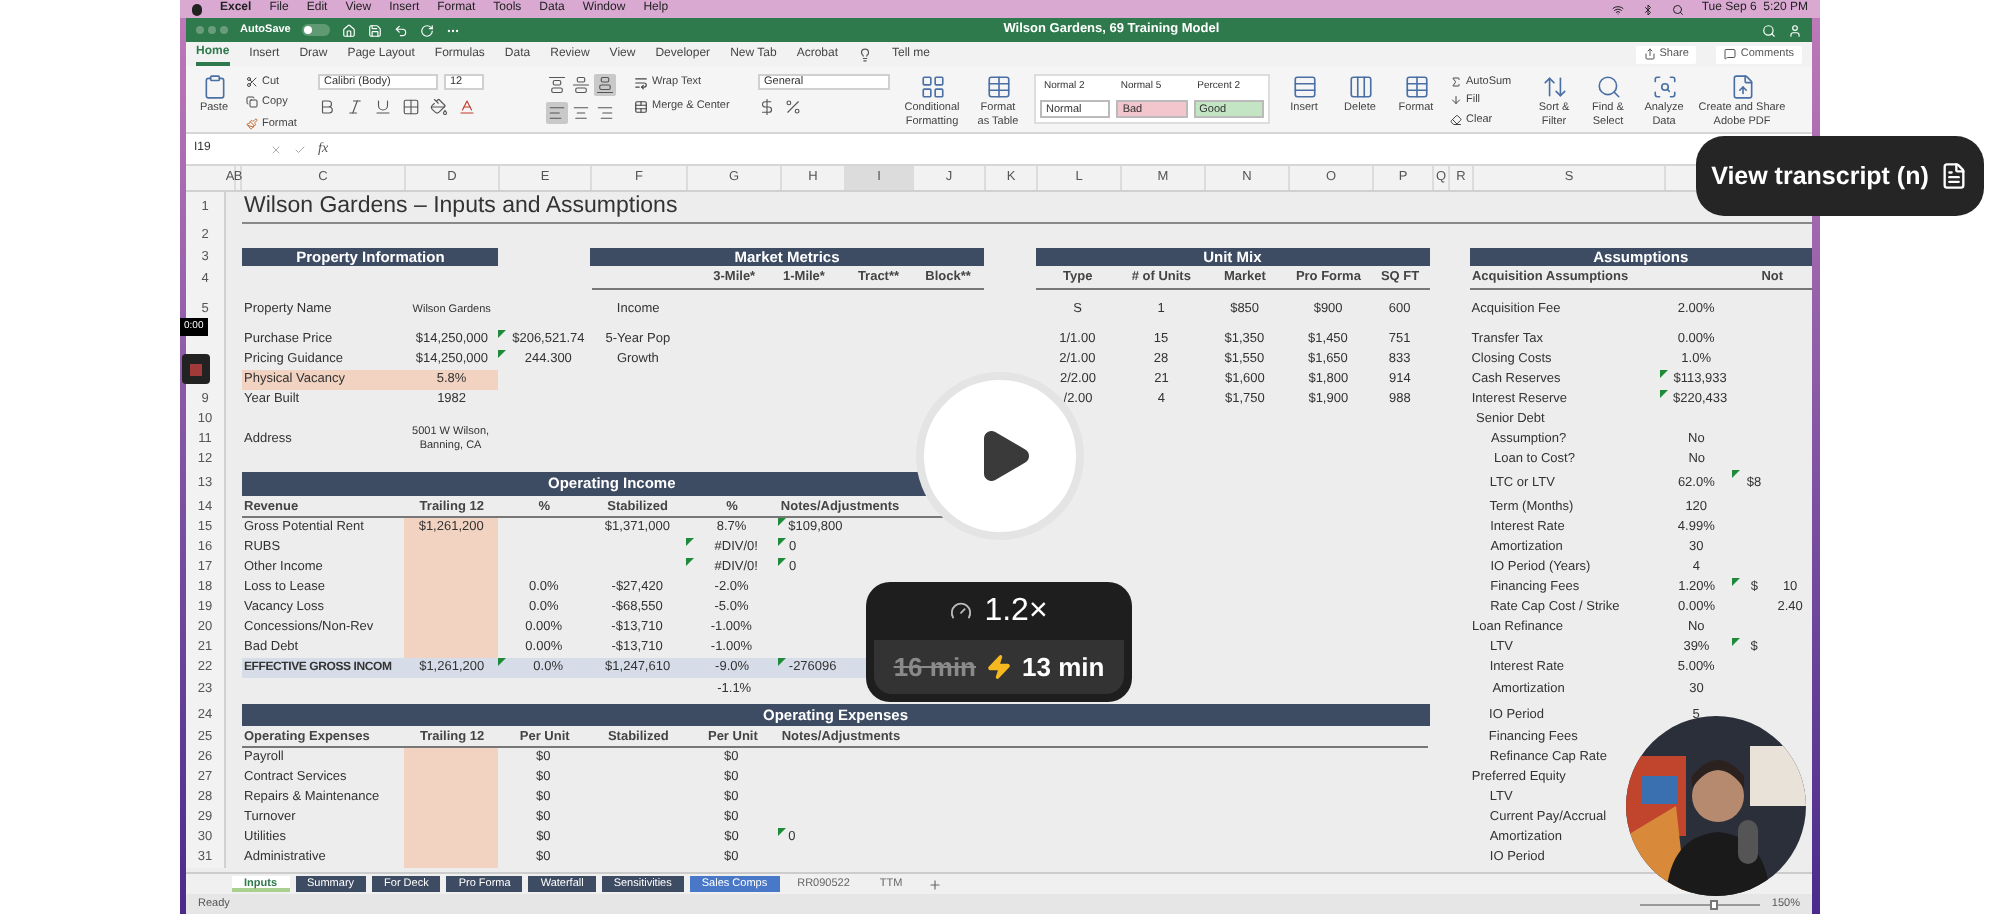 This screenshot has height=914, width=1994. I want to click on cell-text: Wilson Gardens – Inputs and Assumptions, so click(461, 206).